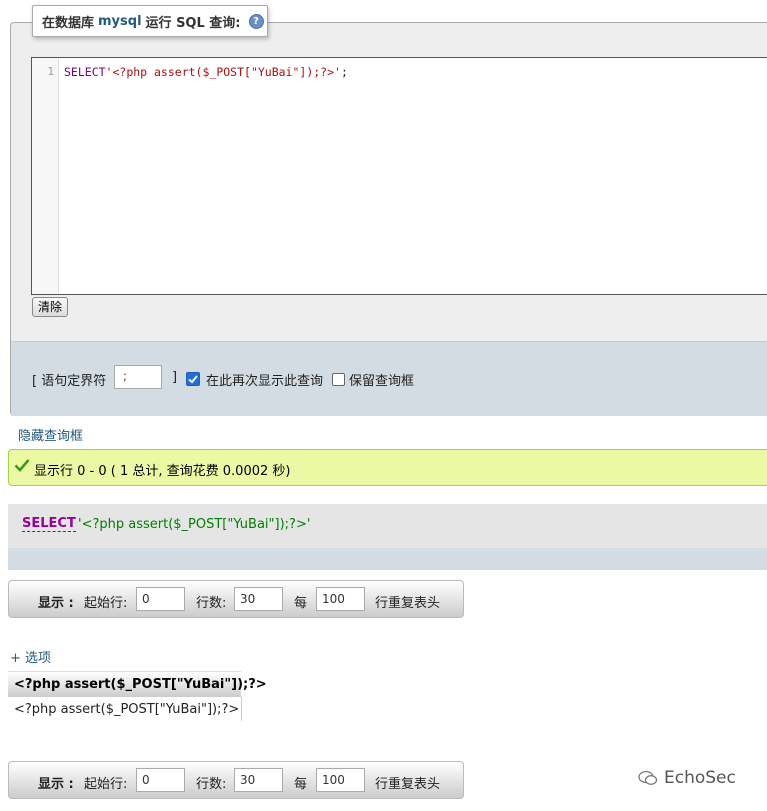 The width and height of the screenshot is (767, 811). Describe the element at coordinates (50, 434) in the screenshot. I see `hide-query-link: 隐藏查询框` at that location.